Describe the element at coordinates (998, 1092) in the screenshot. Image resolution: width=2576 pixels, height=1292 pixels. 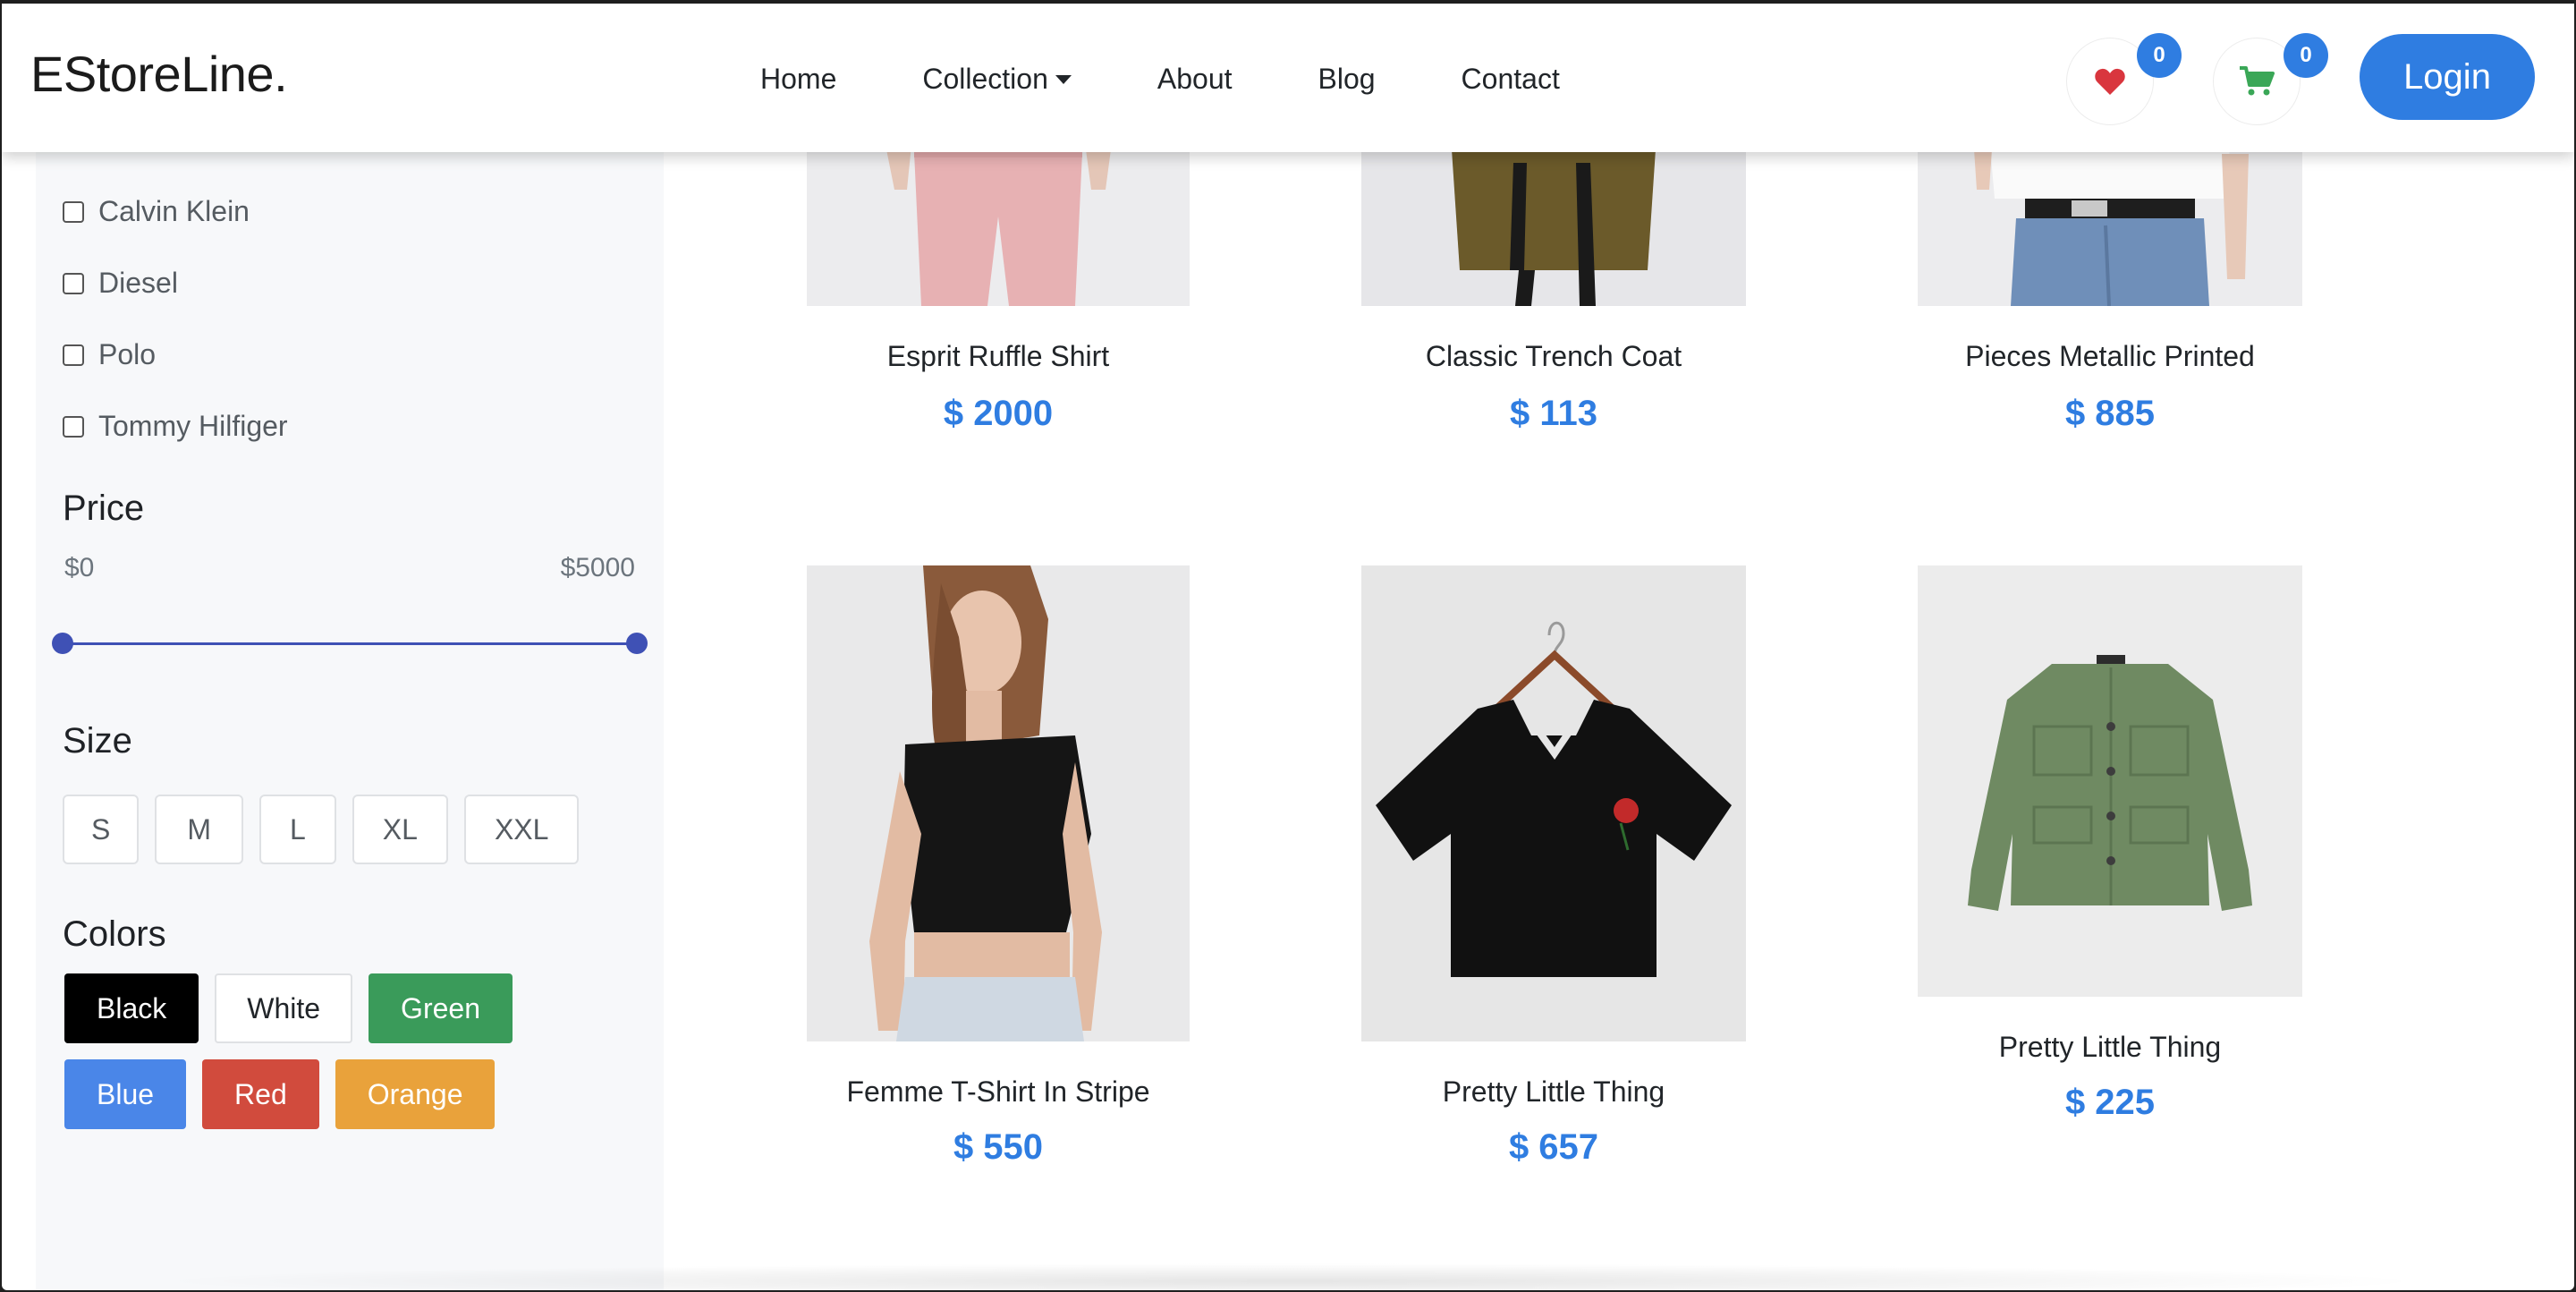
I see `product-name: Femme T-Shirt In Stripe` at that location.